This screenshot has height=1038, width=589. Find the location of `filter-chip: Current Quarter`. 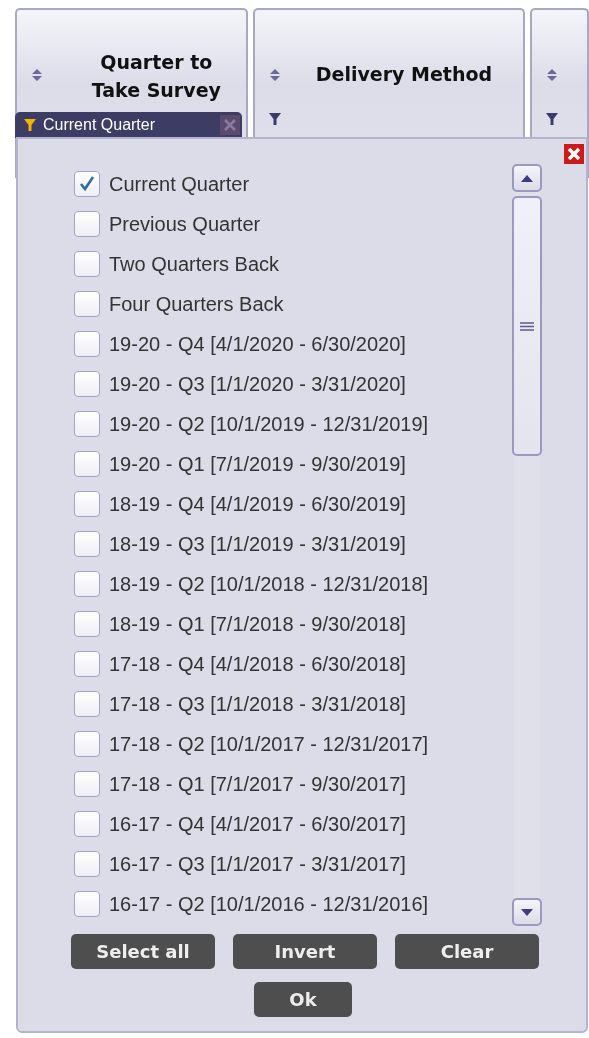

filter-chip: Current Quarter is located at coordinates (128, 125).